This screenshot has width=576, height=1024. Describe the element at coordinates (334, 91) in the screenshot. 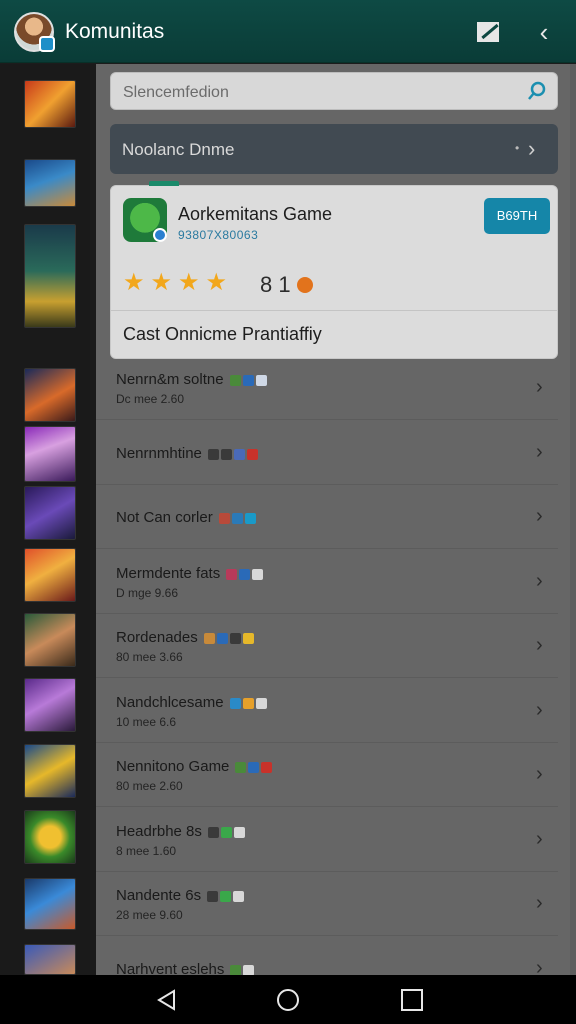

I see `search-input: Slencemfedion` at that location.